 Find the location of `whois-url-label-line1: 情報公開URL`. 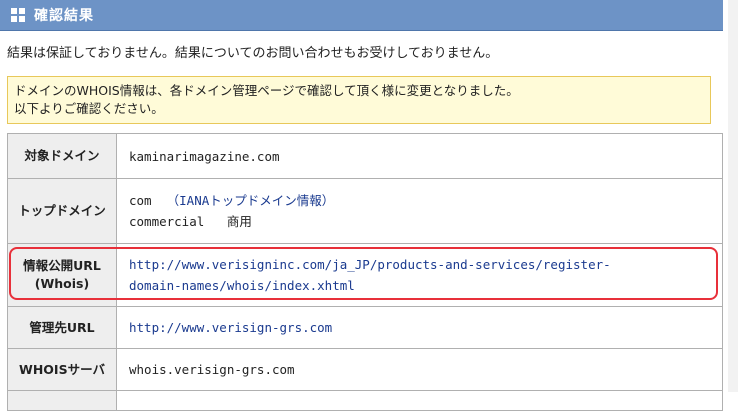

whois-url-label-line1: 情報公開URL is located at coordinates (62, 265).